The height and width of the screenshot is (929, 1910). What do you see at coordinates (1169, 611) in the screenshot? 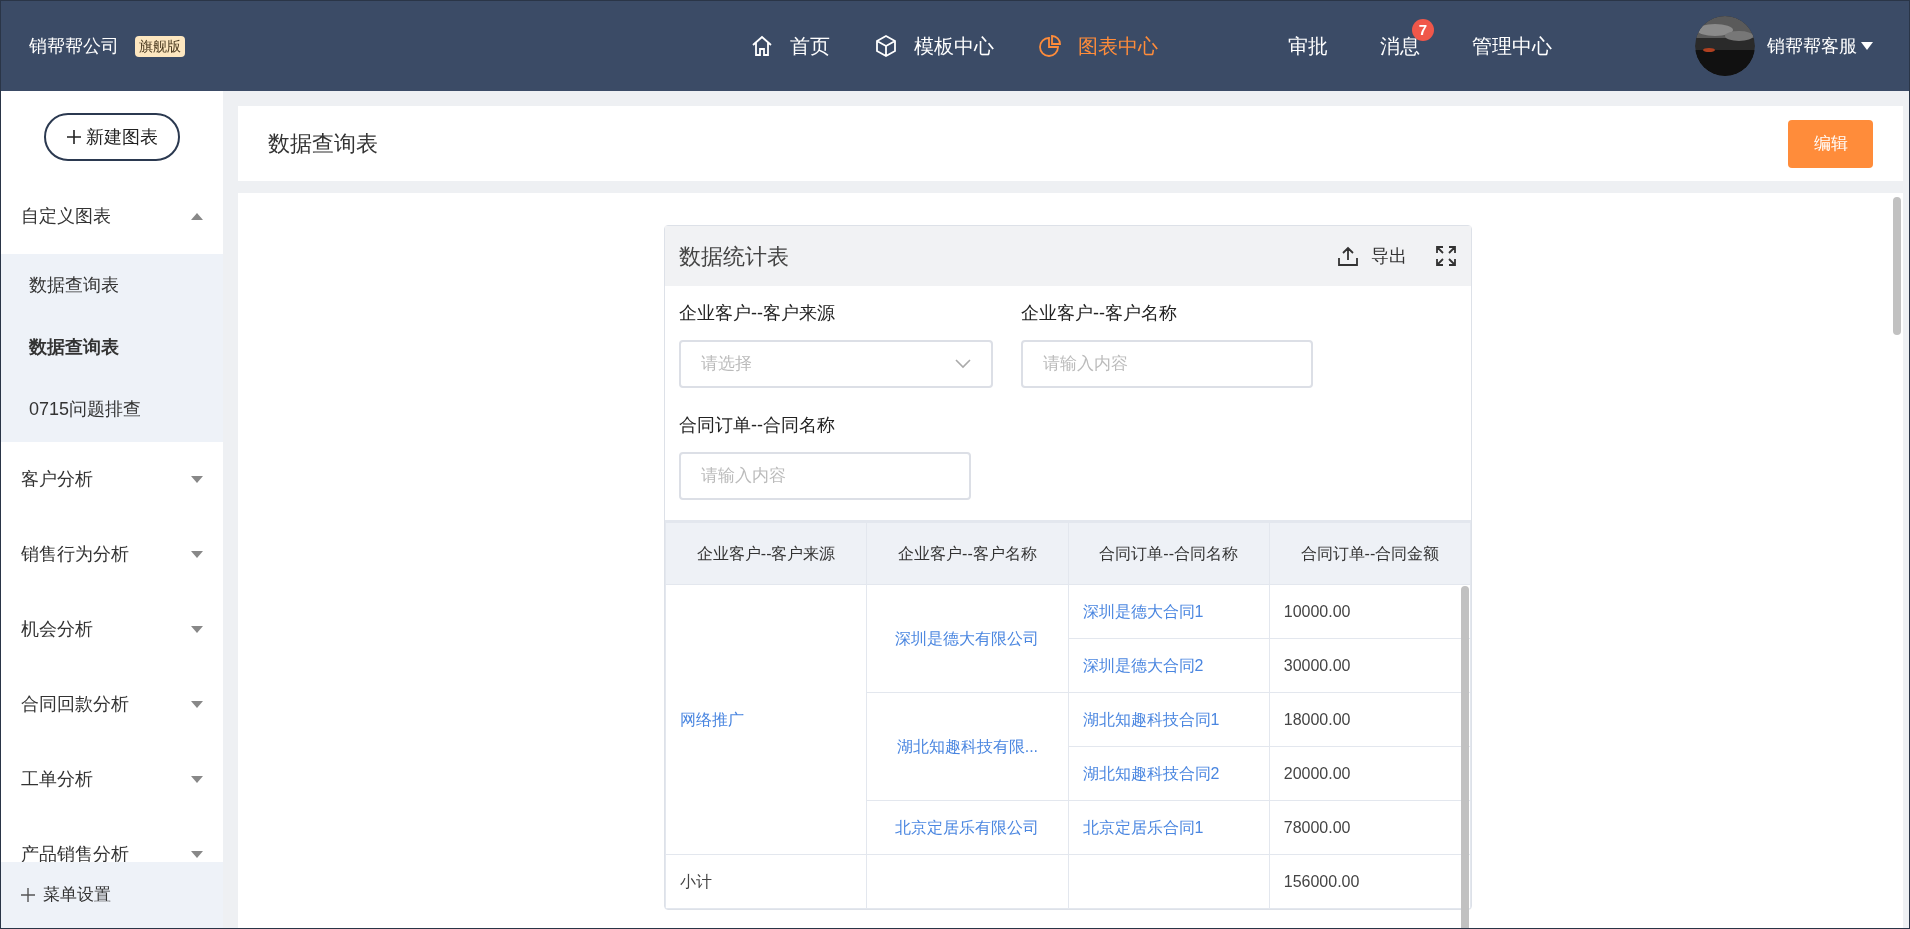
I see `table-cell: 深圳是德大合同1` at bounding box center [1169, 611].